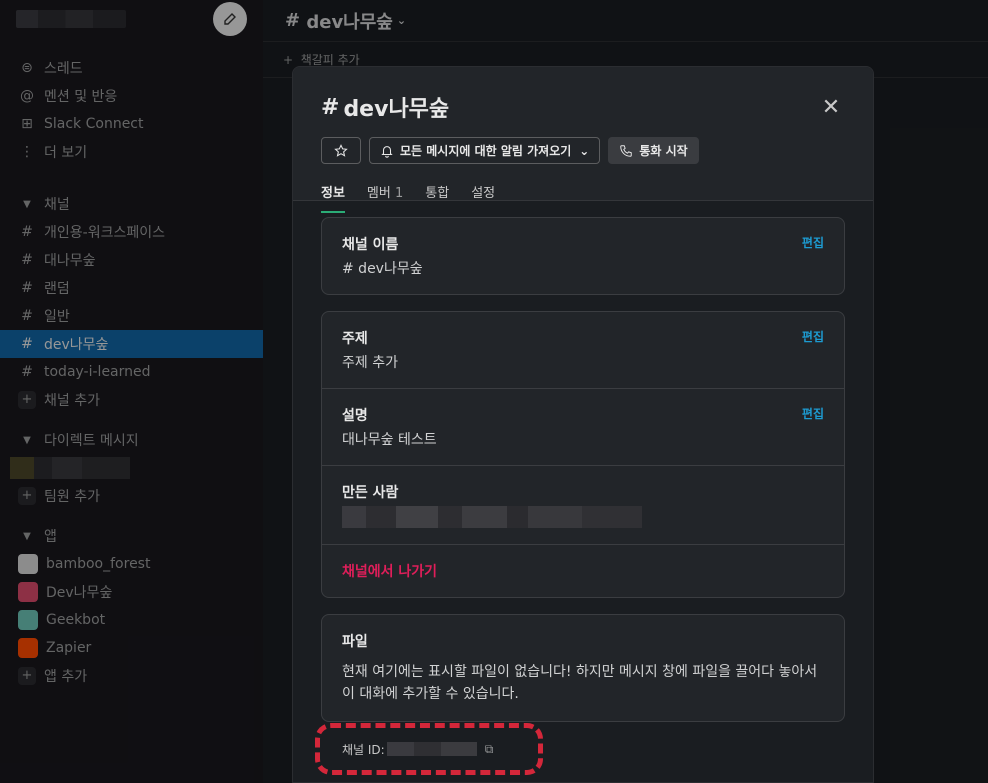  What do you see at coordinates (489, 749) in the screenshot?
I see `copy-icon: ⧉` at bounding box center [489, 749].